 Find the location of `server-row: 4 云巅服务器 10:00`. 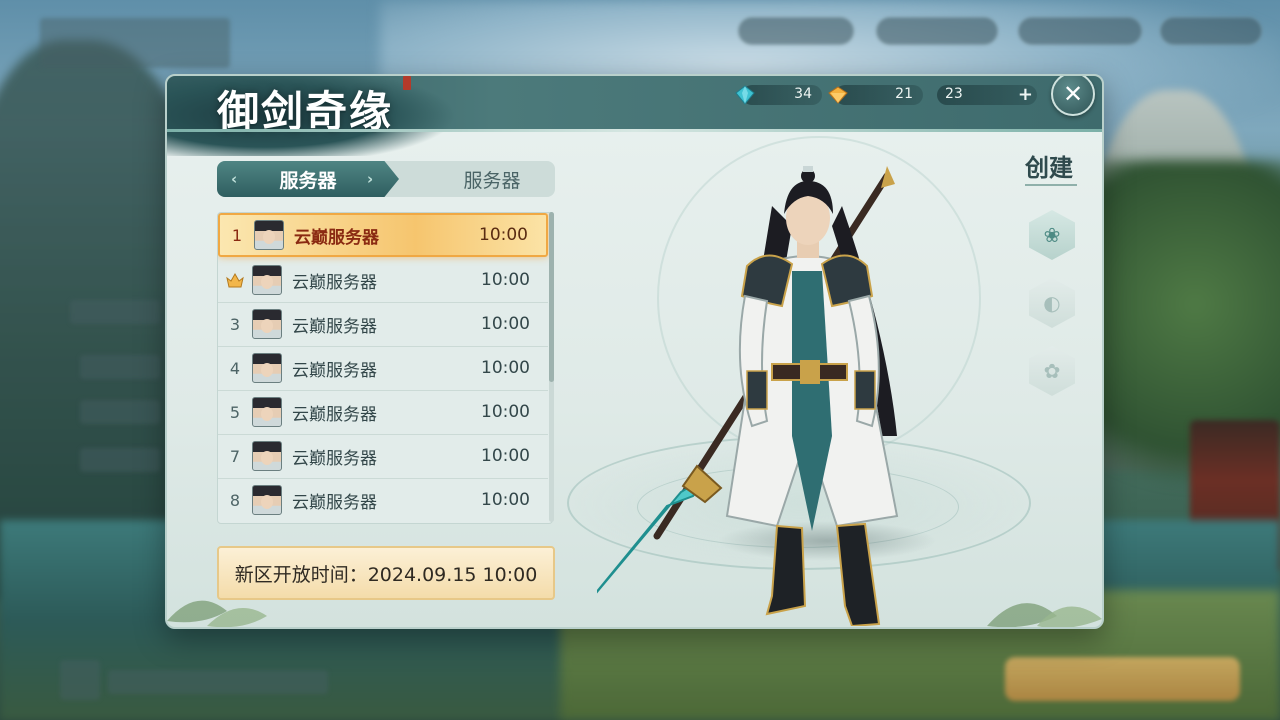

server-row: 4 云巅服务器 10:00 is located at coordinates (383, 368).